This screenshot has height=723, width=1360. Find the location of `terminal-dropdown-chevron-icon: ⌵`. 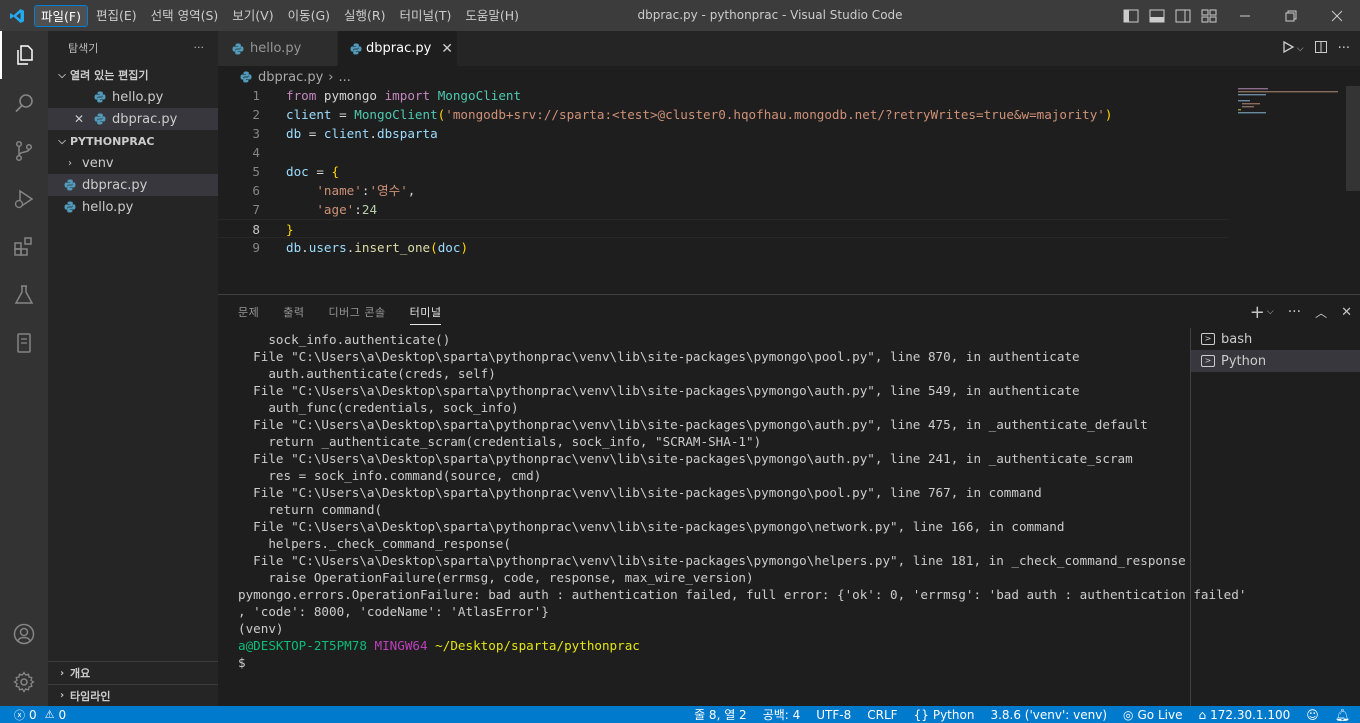

terminal-dropdown-chevron-icon: ⌵ is located at coordinates (1270, 312).